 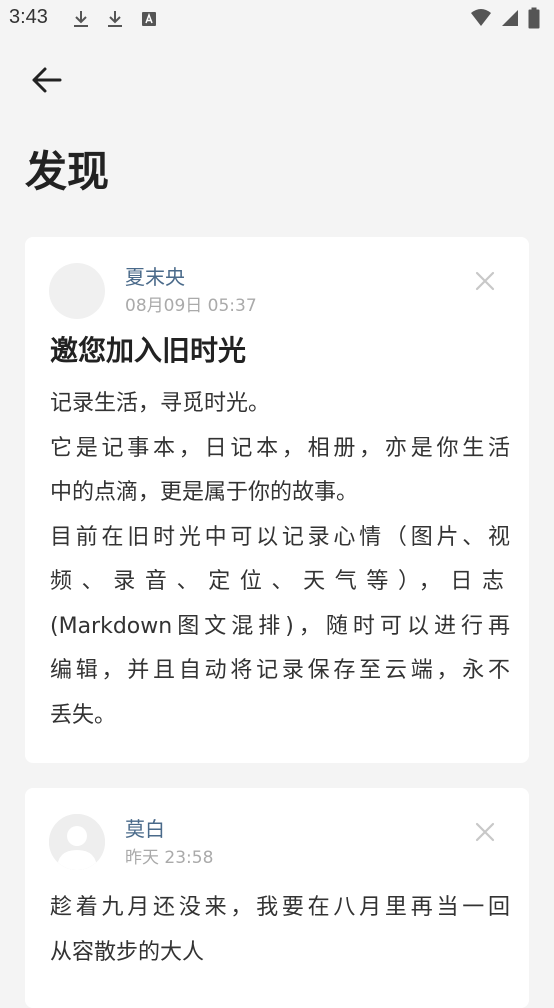 What do you see at coordinates (280, 930) in the screenshot?
I see `post-body: 趁着九月还没来，我要在八月里再当一回 从容散步的大人` at bounding box center [280, 930].